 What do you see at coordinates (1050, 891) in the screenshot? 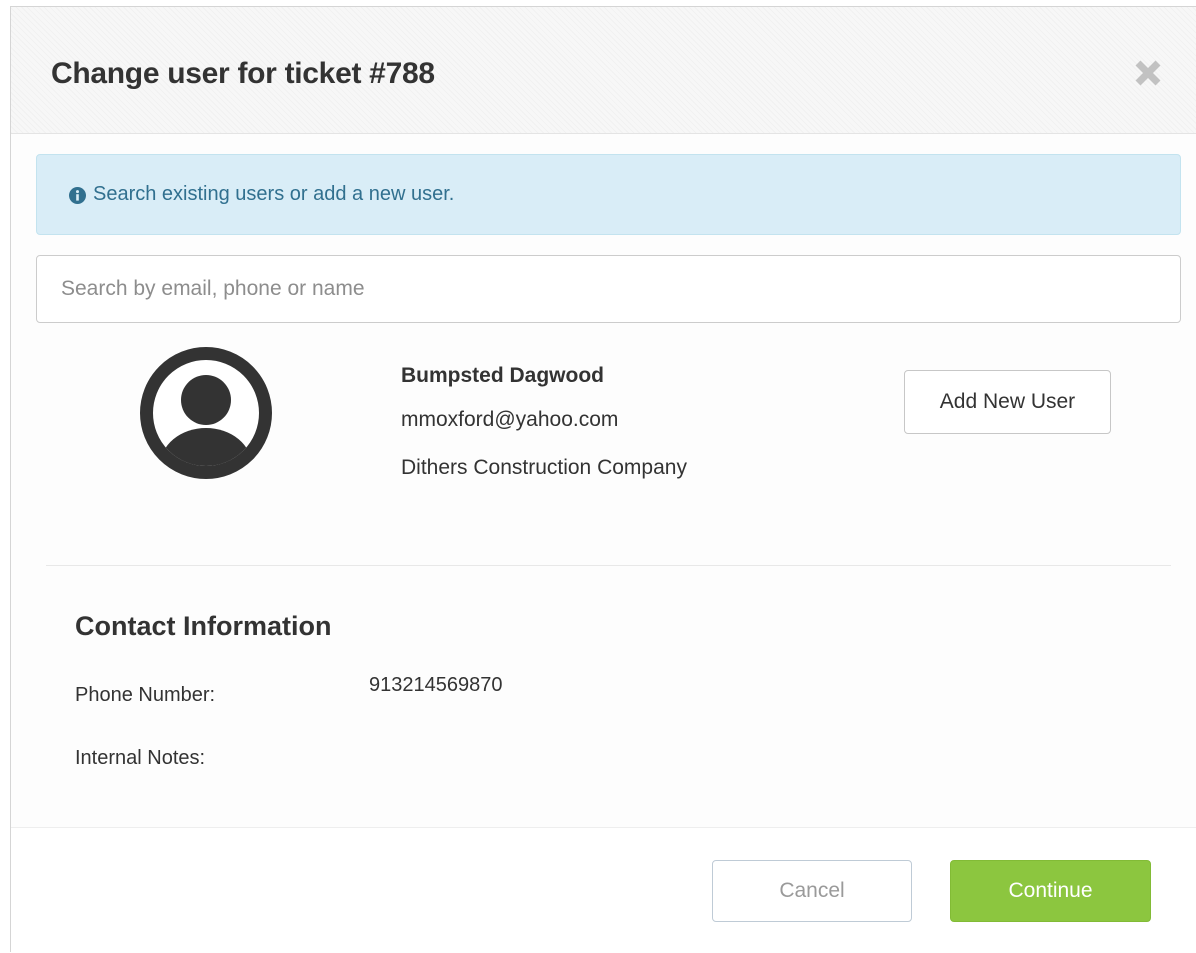
I see `continue-button: Continue` at bounding box center [1050, 891].